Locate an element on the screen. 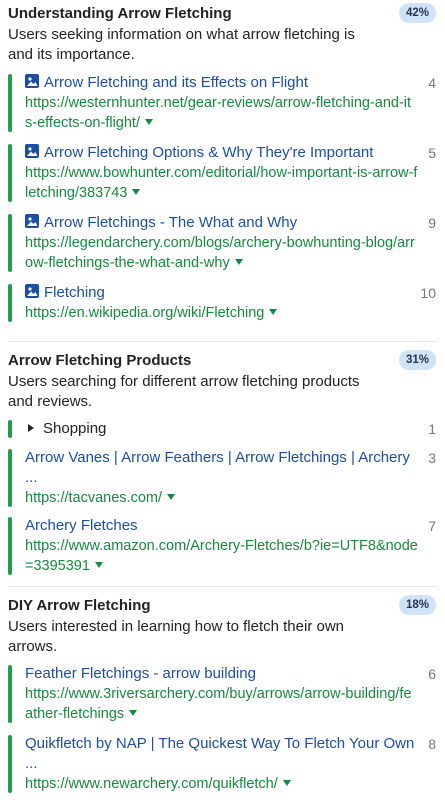 The width and height of the screenshot is (445, 807). result-rank: 4 is located at coordinates (432, 83).